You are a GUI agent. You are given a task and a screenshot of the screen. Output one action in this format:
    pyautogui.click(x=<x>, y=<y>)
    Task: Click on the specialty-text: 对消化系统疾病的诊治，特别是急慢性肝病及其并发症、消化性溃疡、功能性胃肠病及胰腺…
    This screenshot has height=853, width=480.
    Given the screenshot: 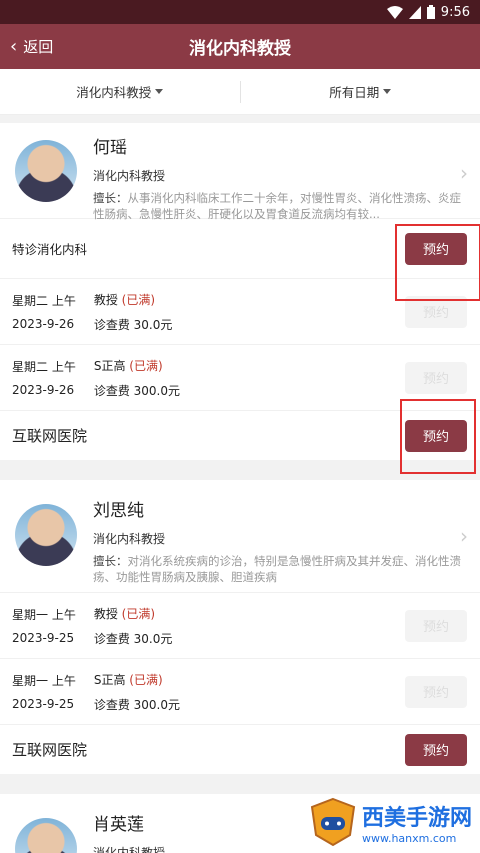 What is the action you would take?
    pyautogui.click(x=277, y=569)
    